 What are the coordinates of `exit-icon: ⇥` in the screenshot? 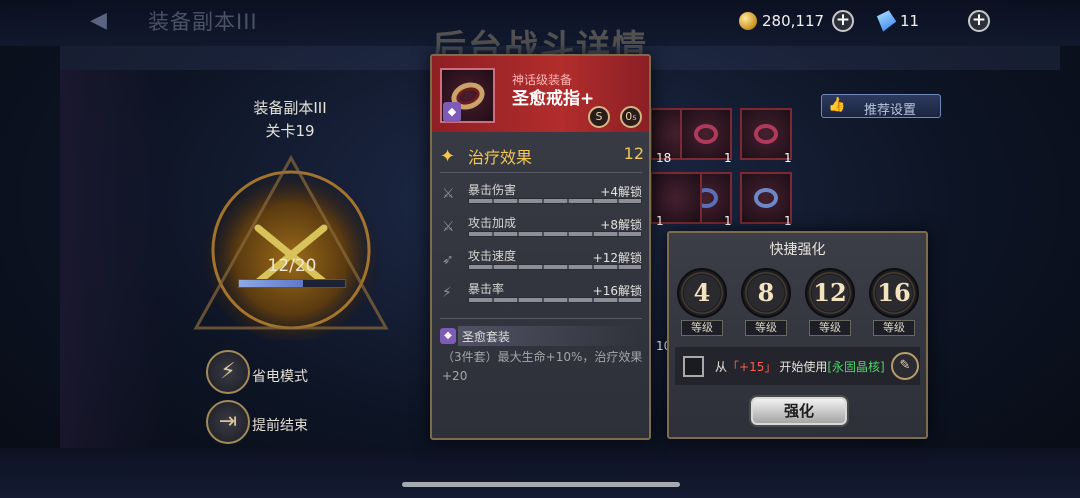 It's located at (228, 421).